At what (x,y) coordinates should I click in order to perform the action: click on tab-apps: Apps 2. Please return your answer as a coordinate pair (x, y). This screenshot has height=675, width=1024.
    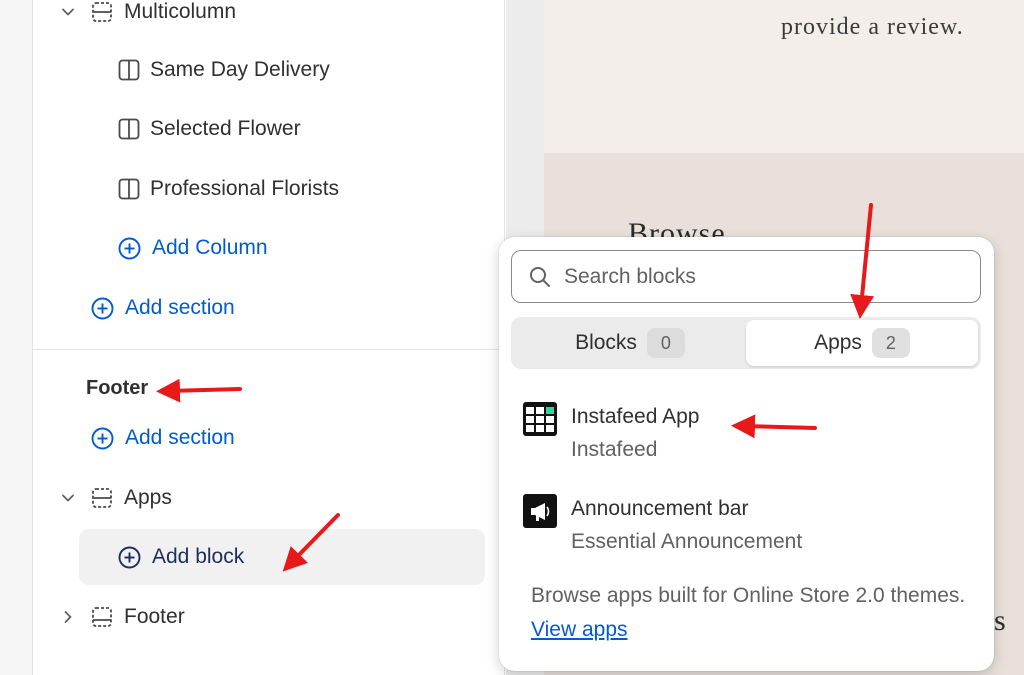
    Looking at the image, I should click on (862, 343).